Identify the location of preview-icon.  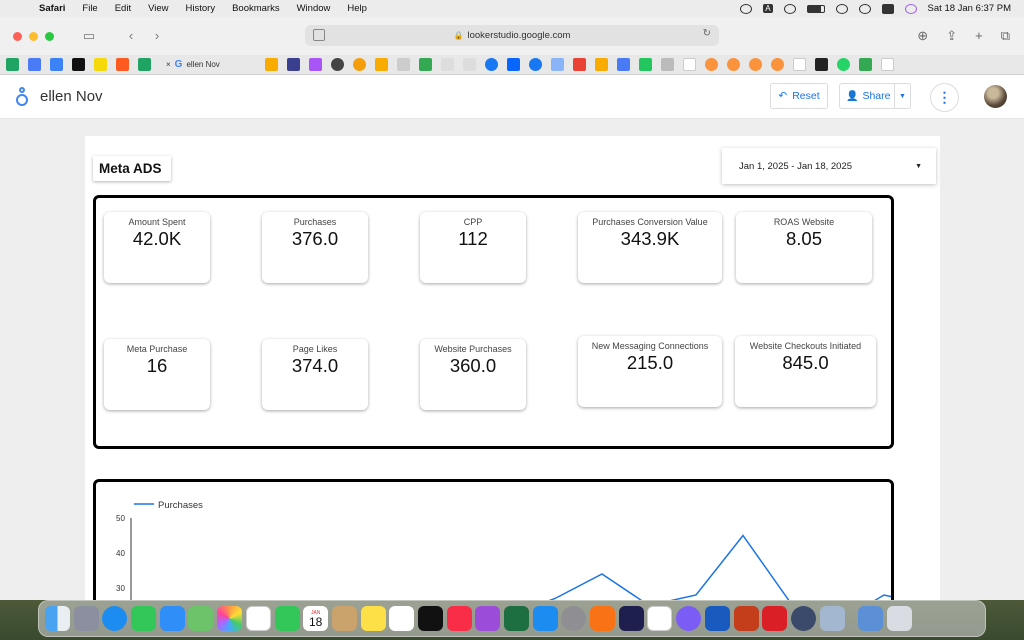
(832, 618).